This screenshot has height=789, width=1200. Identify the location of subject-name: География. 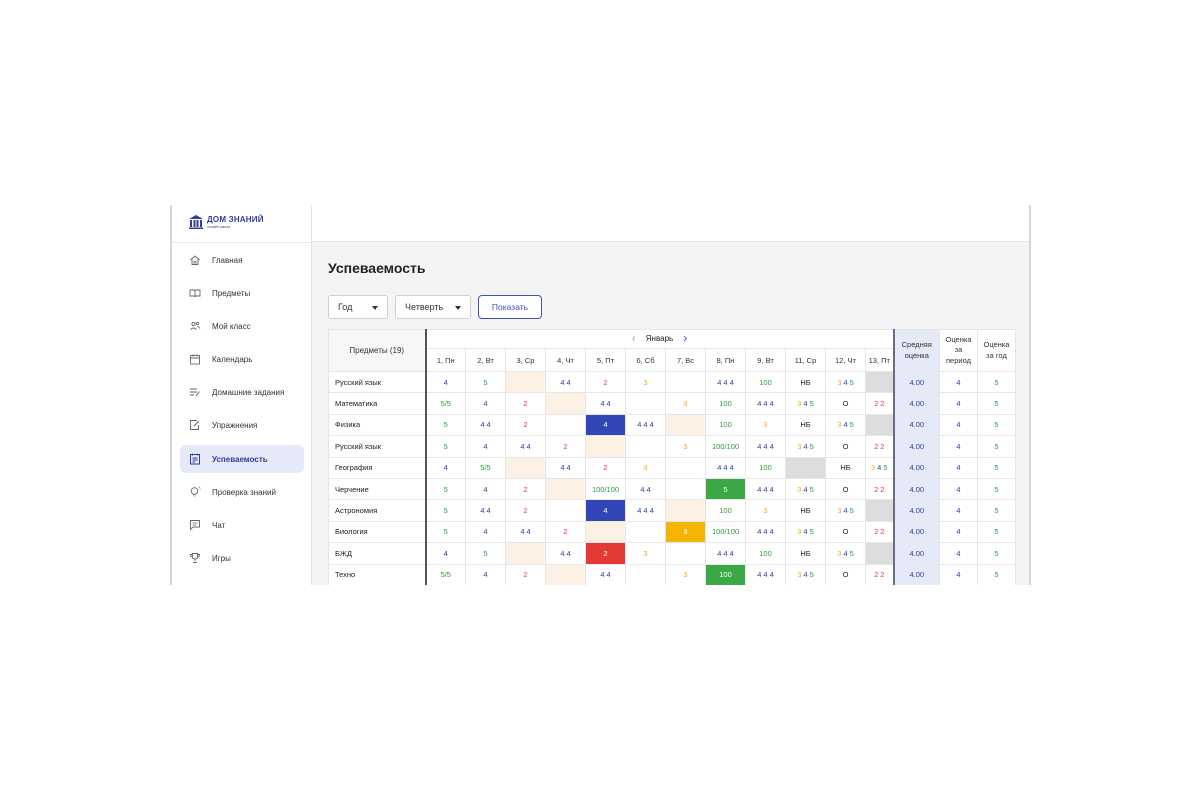
(377, 467).